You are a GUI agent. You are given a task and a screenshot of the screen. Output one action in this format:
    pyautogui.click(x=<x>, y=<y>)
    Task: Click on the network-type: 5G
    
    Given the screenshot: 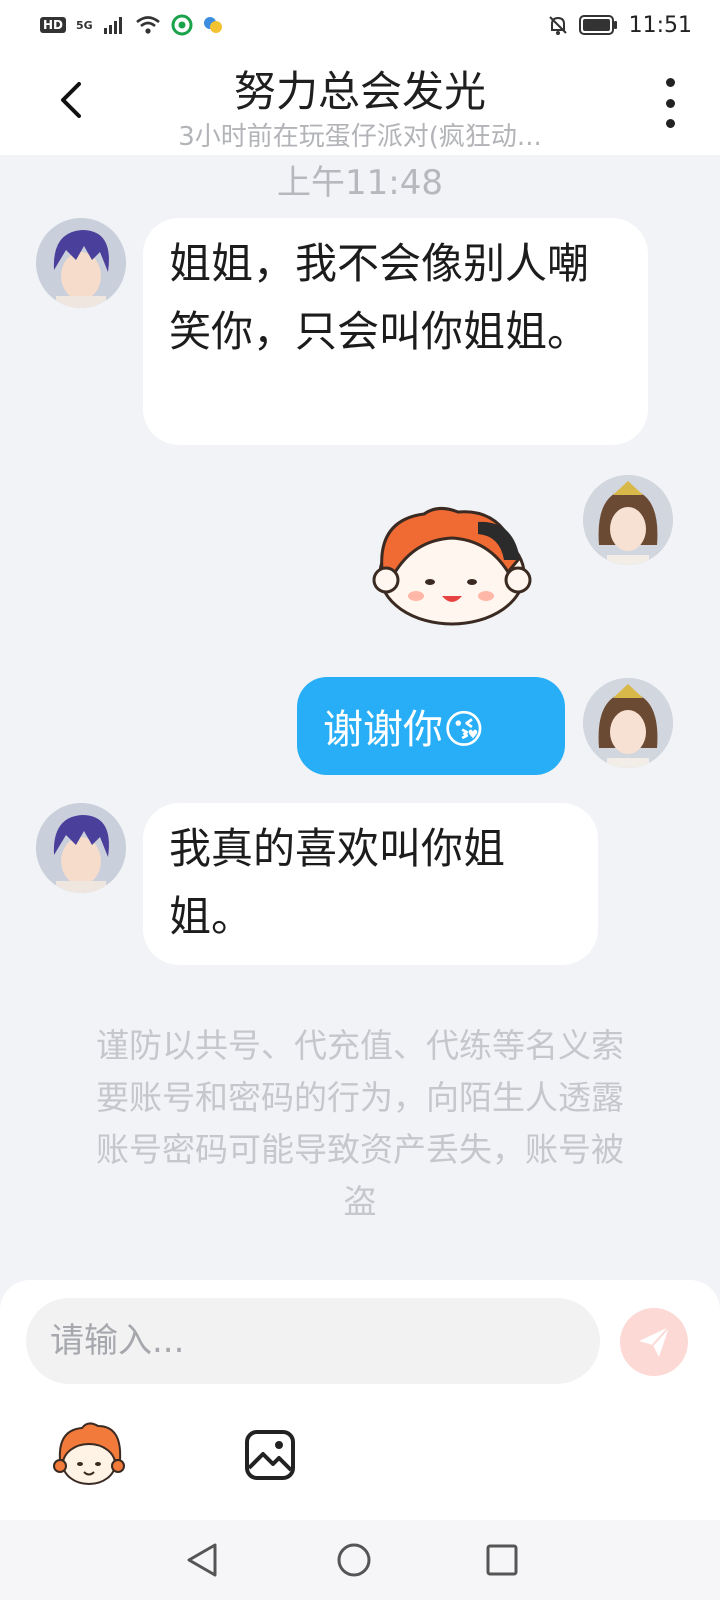 What is the action you would take?
    pyautogui.click(x=84, y=25)
    